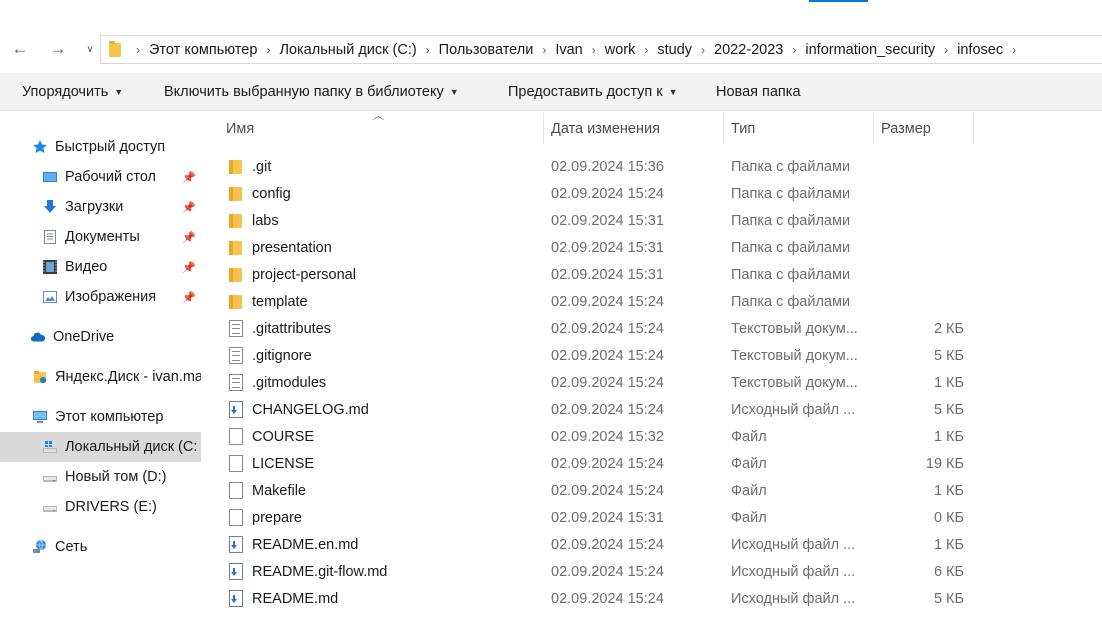 This screenshot has height=628, width=1102. I want to click on table-row: Makefile 02.09.2024 15:24 Файл 1 КБ, so click(602, 490).